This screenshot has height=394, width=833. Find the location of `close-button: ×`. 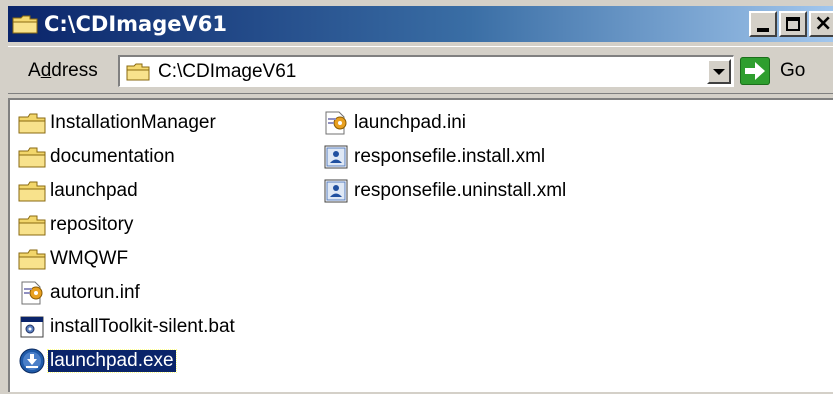

close-button: × is located at coordinates (821, 24).